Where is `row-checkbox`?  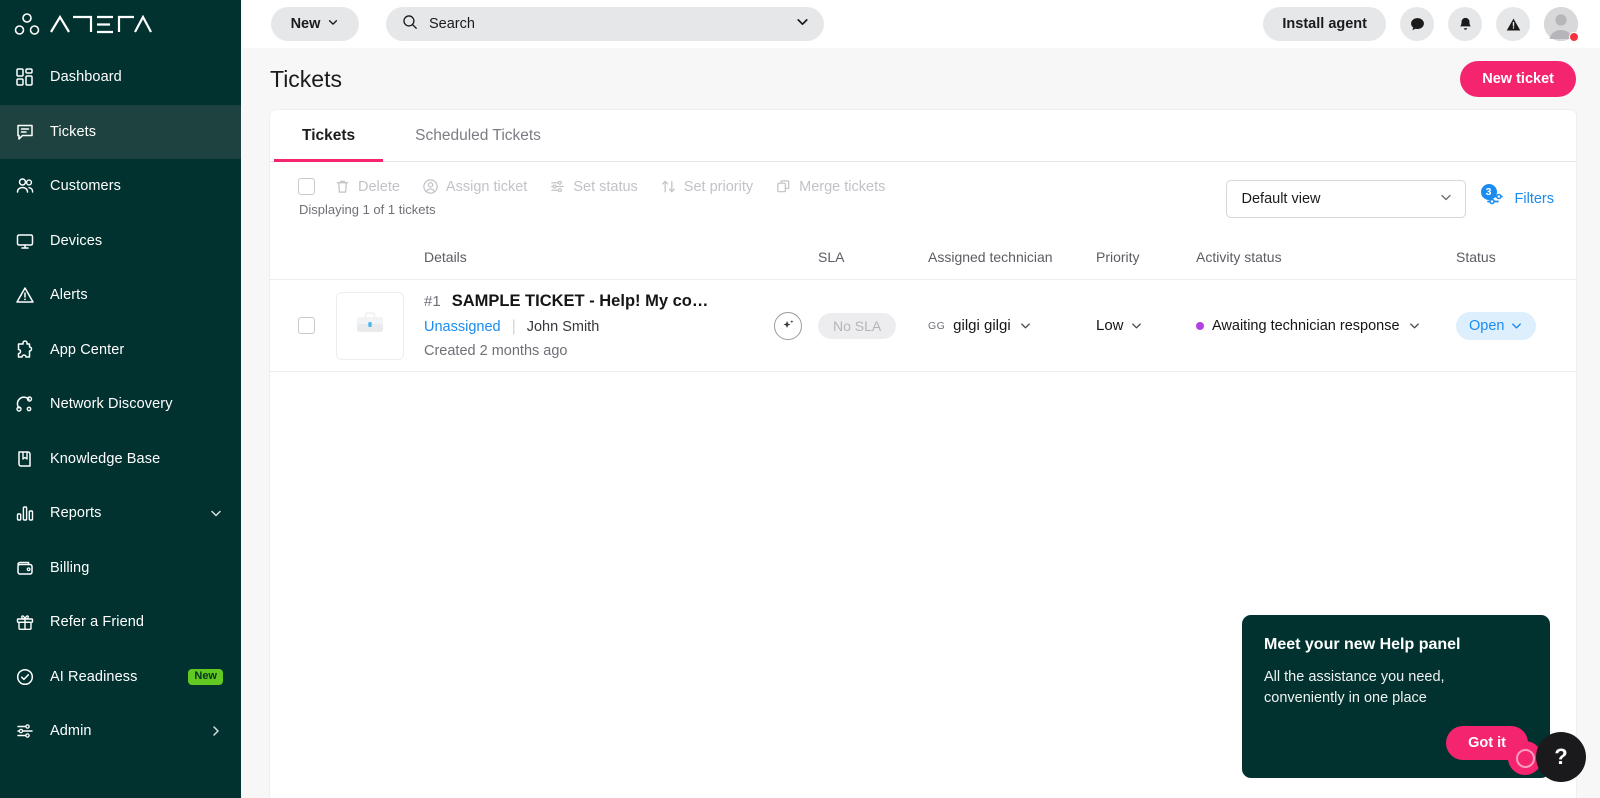 row-checkbox is located at coordinates (306, 325).